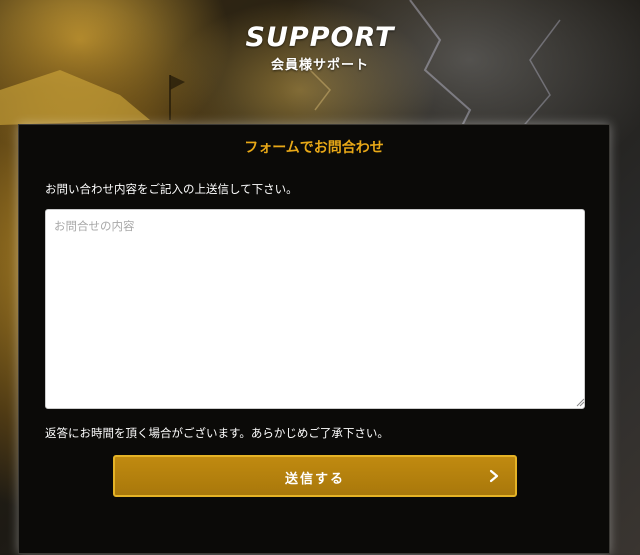 The width and height of the screenshot is (640, 555). What do you see at coordinates (494, 476) in the screenshot?
I see `chevron-right-icon` at bounding box center [494, 476].